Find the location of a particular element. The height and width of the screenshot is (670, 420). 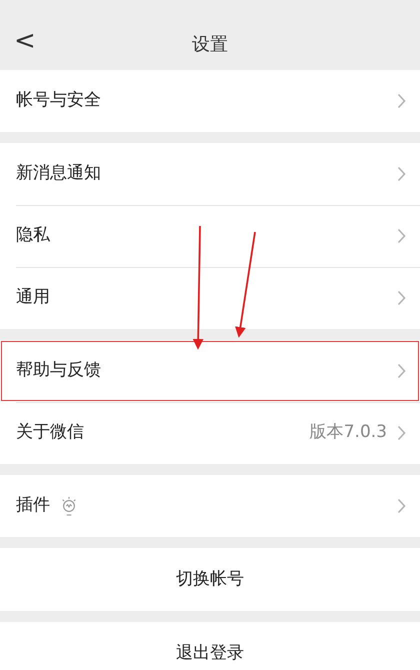

row-label: 插件 is located at coordinates (33, 506).